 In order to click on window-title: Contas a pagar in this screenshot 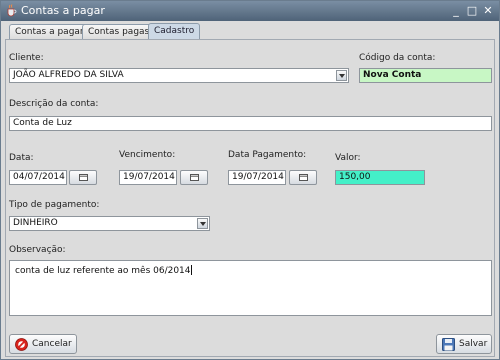, I will do `click(63, 10)`.